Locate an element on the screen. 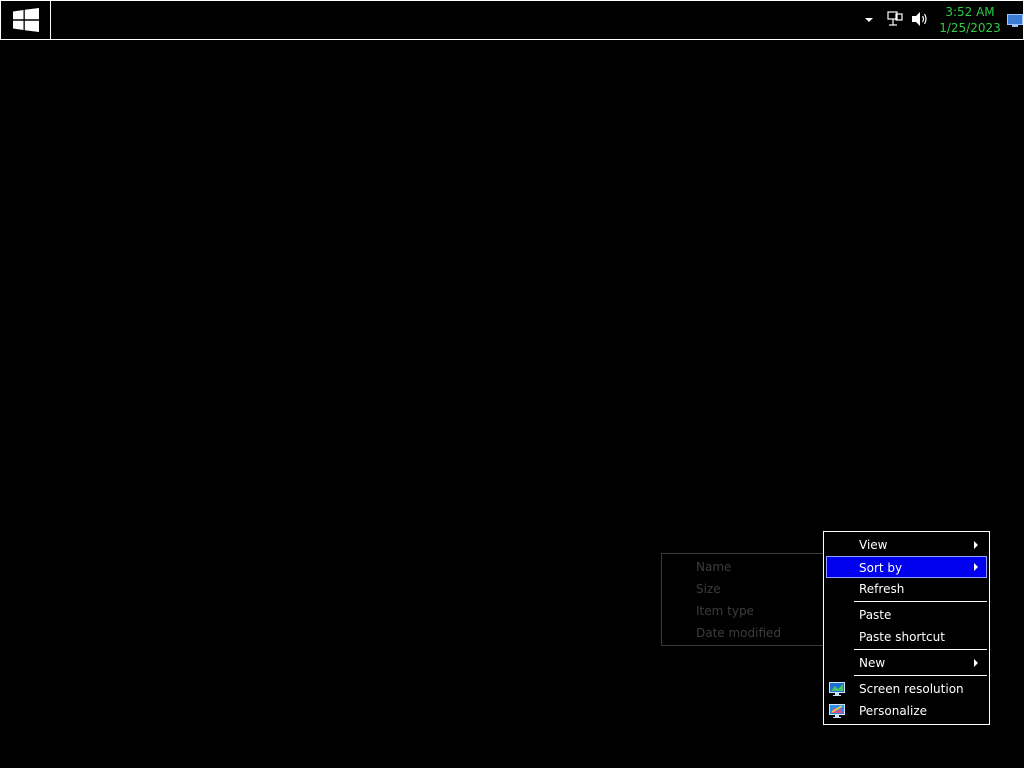  start-button is located at coordinates (26, 20).